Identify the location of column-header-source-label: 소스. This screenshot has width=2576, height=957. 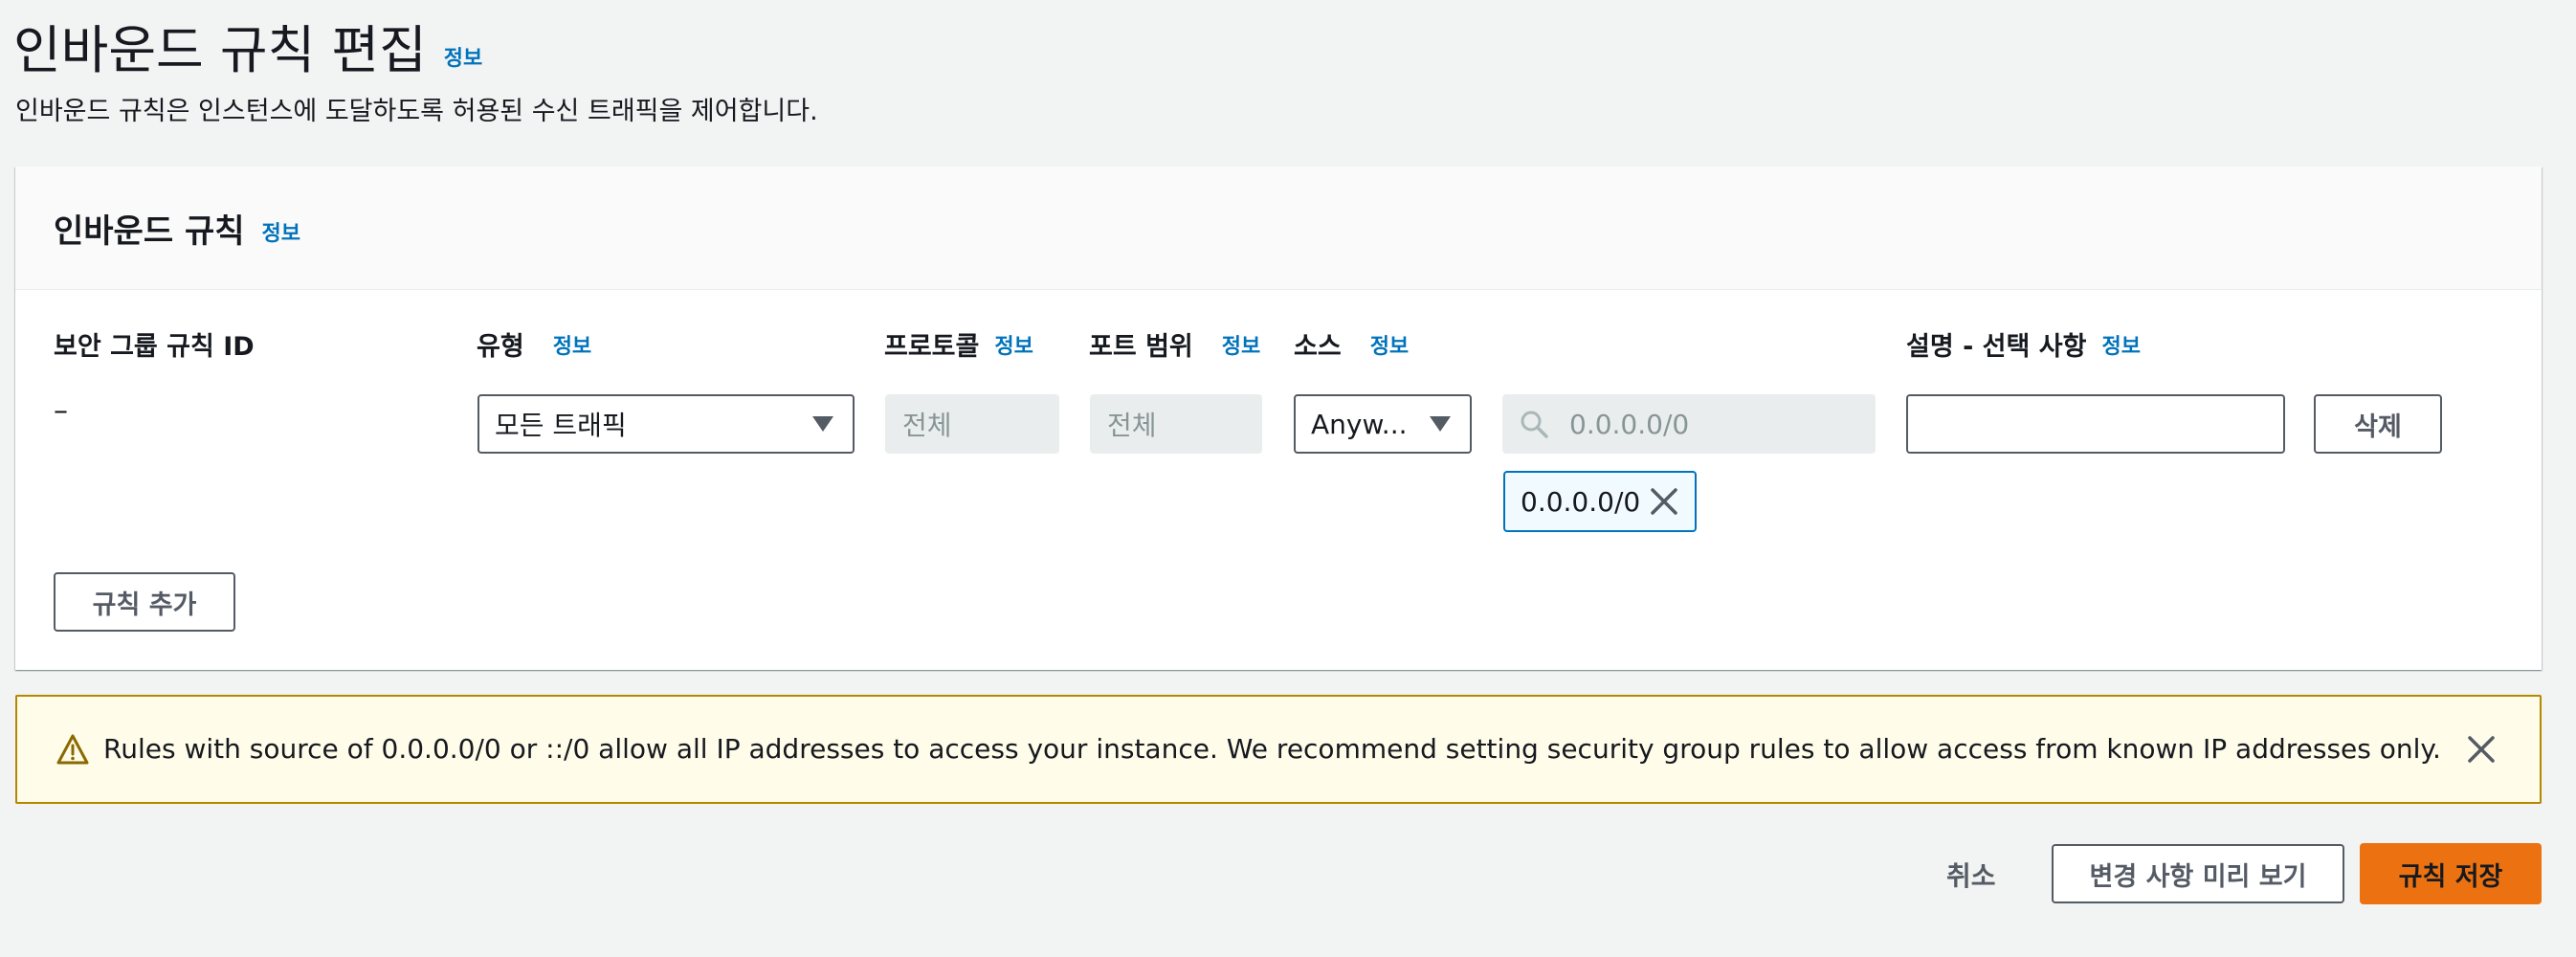
(1318, 347).